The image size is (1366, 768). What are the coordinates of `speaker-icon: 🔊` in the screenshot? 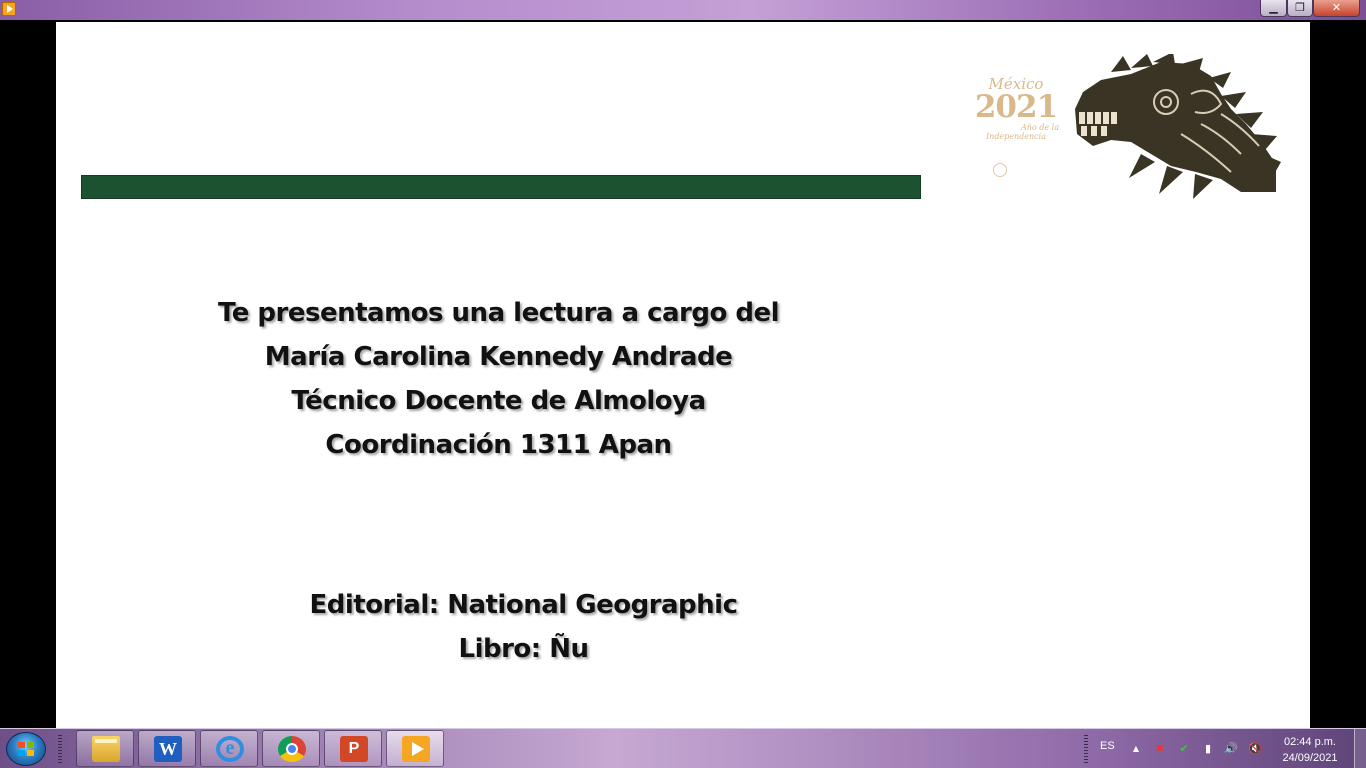 It's located at (1231, 749).